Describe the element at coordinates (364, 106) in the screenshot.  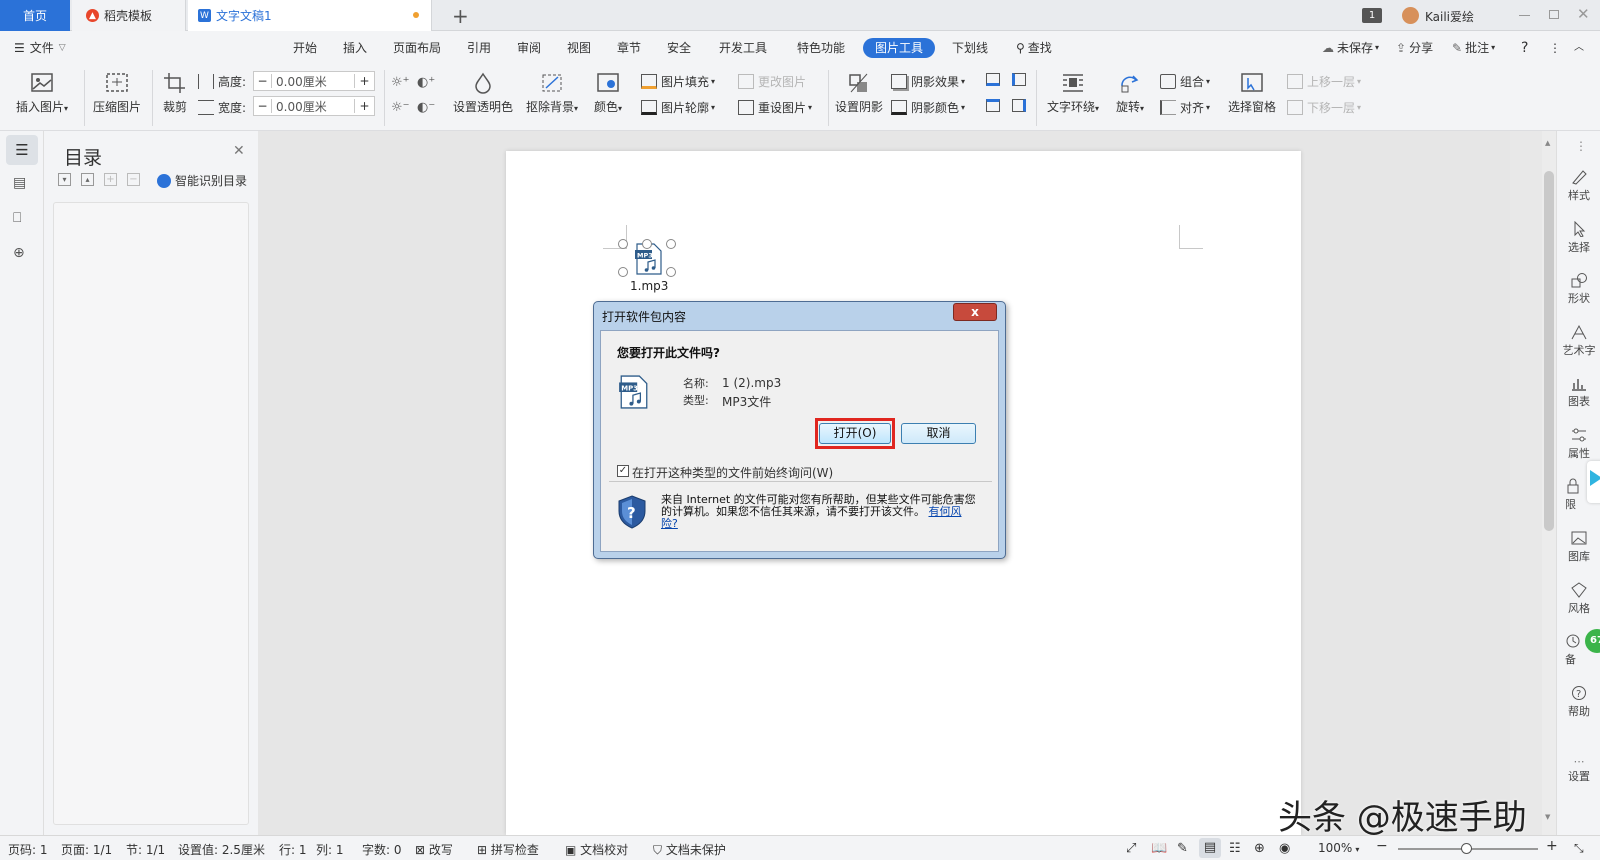
I see `width-increment-button: +` at that location.